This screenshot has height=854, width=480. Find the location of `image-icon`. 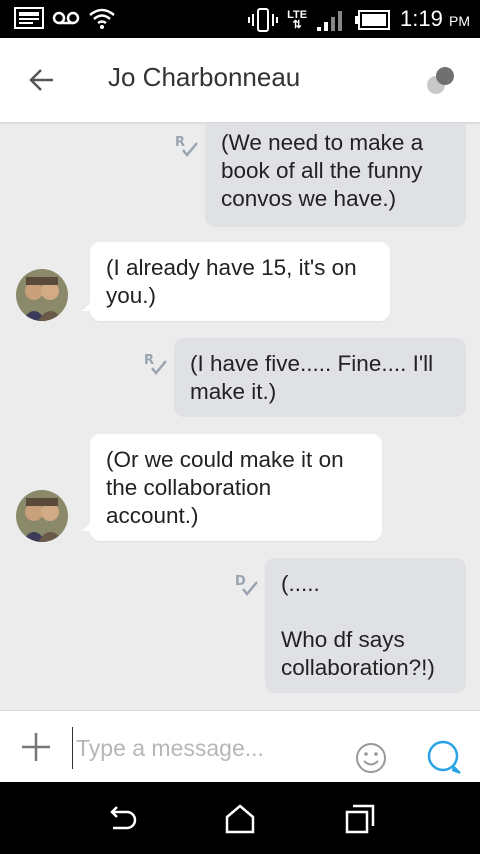

image-icon is located at coordinates (29, 18).